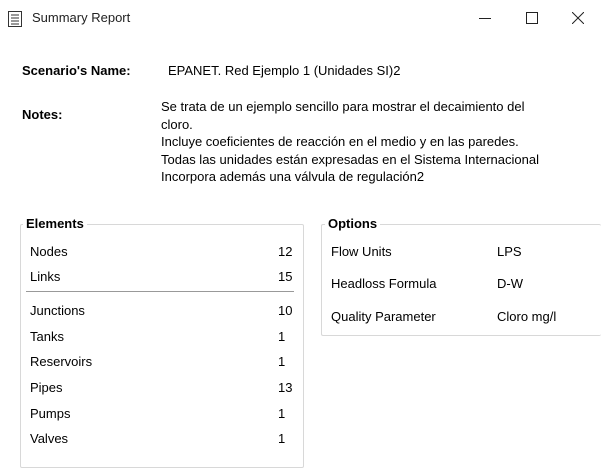 This screenshot has height=473, width=601. Describe the element at coordinates (384, 283) in the screenshot. I see `options-row-label: Headloss Formula` at that location.